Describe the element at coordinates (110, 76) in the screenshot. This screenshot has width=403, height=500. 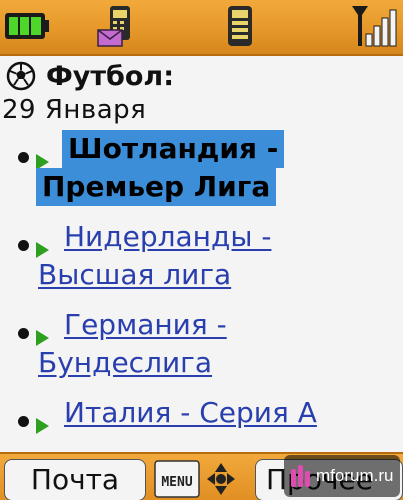
I see `title-text: Футбол:` at that location.